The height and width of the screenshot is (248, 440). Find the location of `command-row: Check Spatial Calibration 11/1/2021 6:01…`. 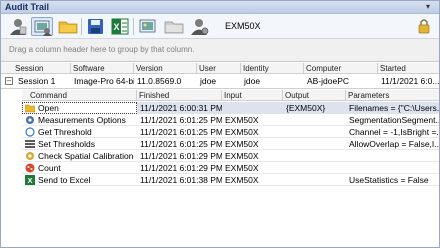

command-row: Check Spatial Calibration 11/1/2021 6:01… is located at coordinates (230, 156).